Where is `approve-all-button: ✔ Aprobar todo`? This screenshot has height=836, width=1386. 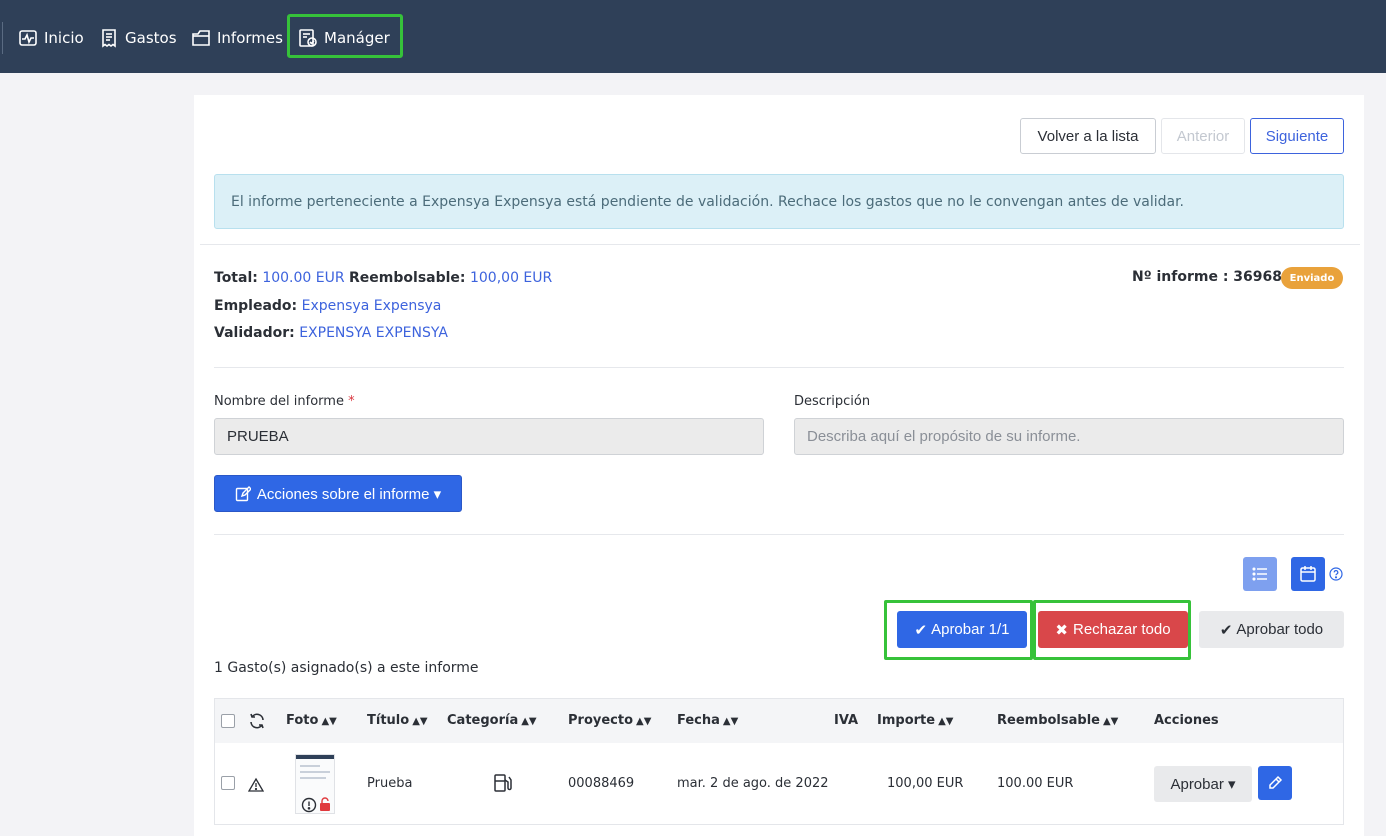 approve-all-button: ✔ Aprobar todo is located at coordinates (1271, 629).